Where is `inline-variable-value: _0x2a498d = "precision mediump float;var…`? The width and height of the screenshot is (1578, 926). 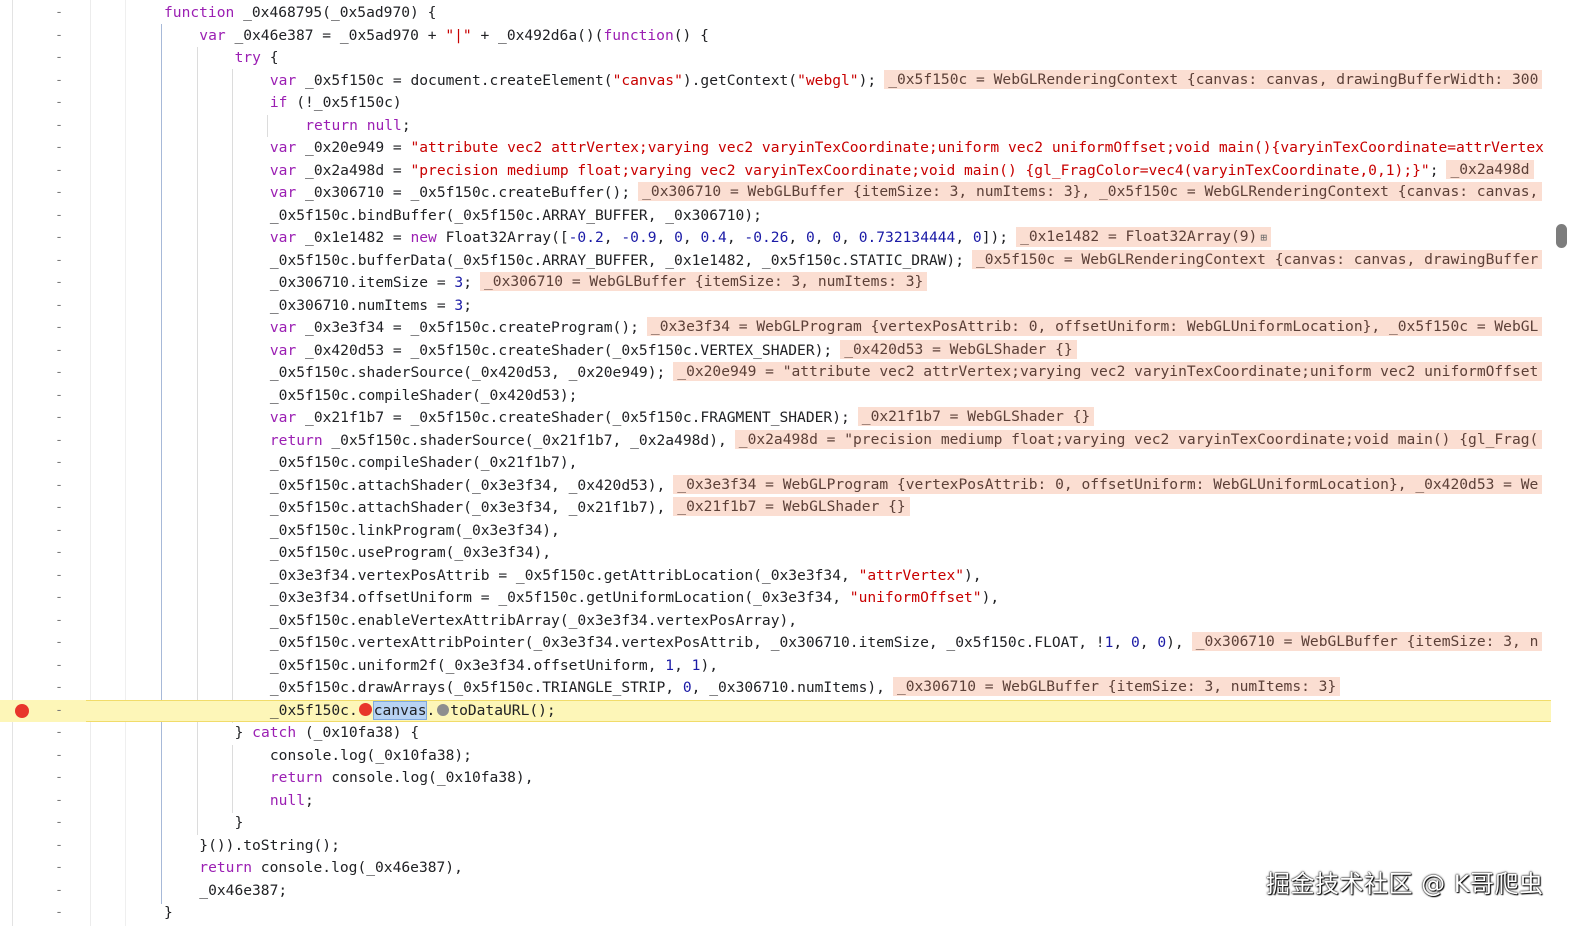
inline-variable-value: _0x2a498d = "precision mediump float;var… is located at coordinates (1138, 439).